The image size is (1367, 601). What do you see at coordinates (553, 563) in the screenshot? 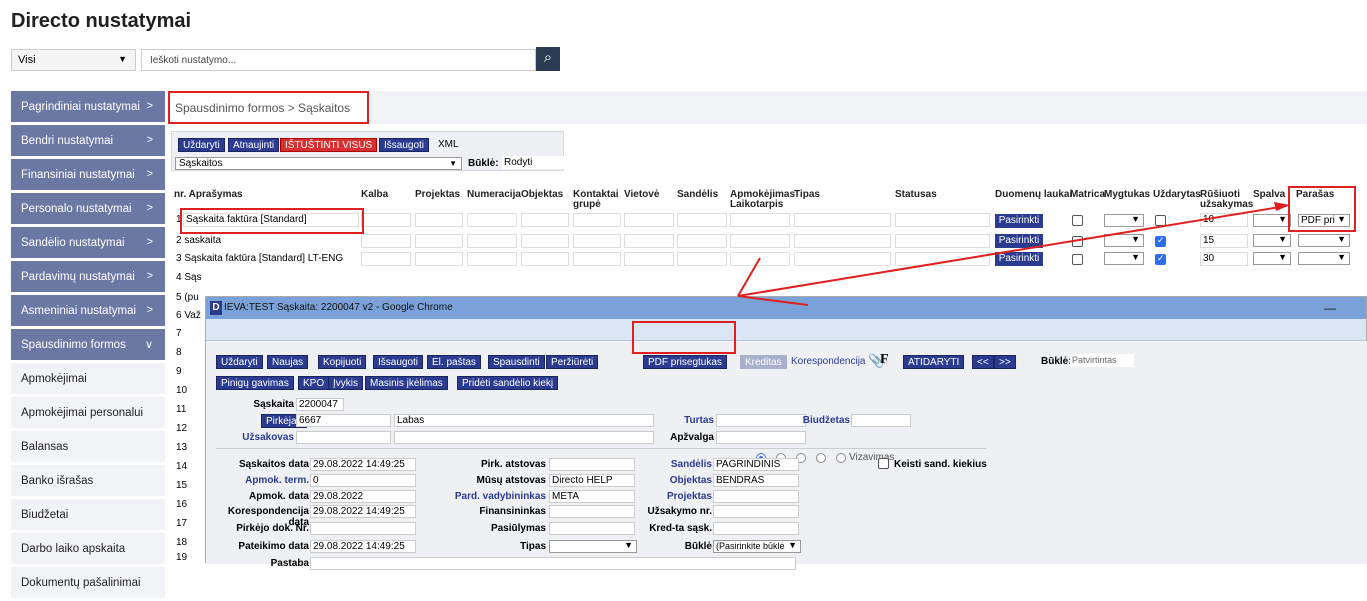
I see `note-field` at bounding box center [553, 563].